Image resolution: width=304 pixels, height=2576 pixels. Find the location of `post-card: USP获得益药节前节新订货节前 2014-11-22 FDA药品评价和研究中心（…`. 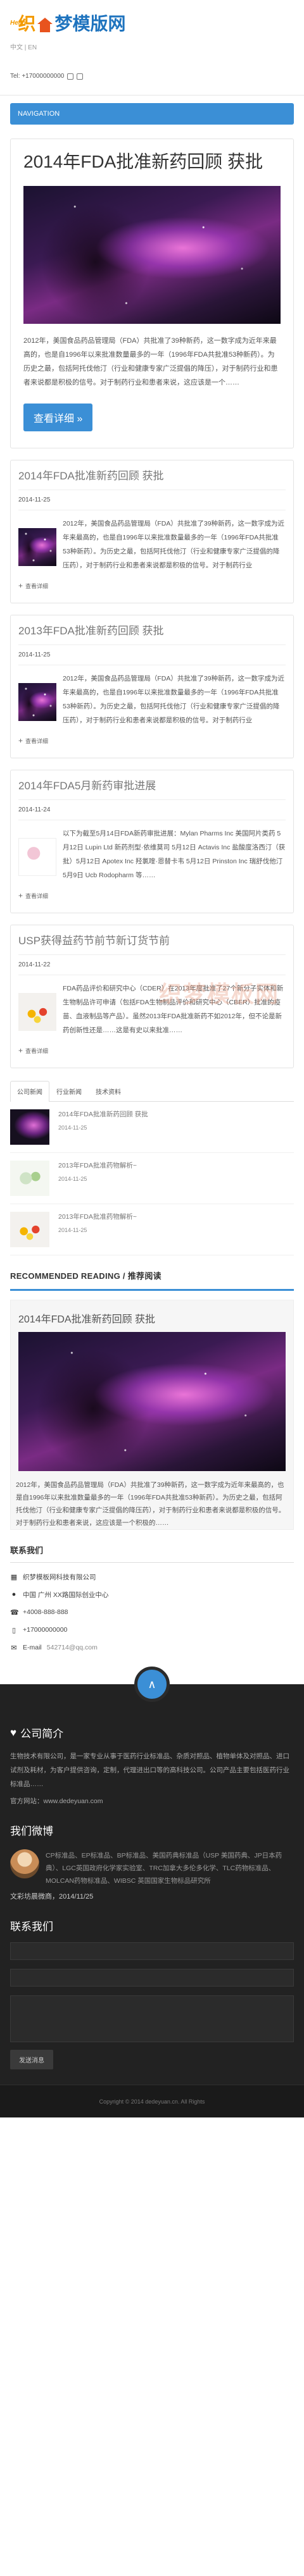

post-card: USP获得益药节前节新订货节前 2014-11-22 FDA药品评价和研究中心（… is located at coordinates (152, 997).